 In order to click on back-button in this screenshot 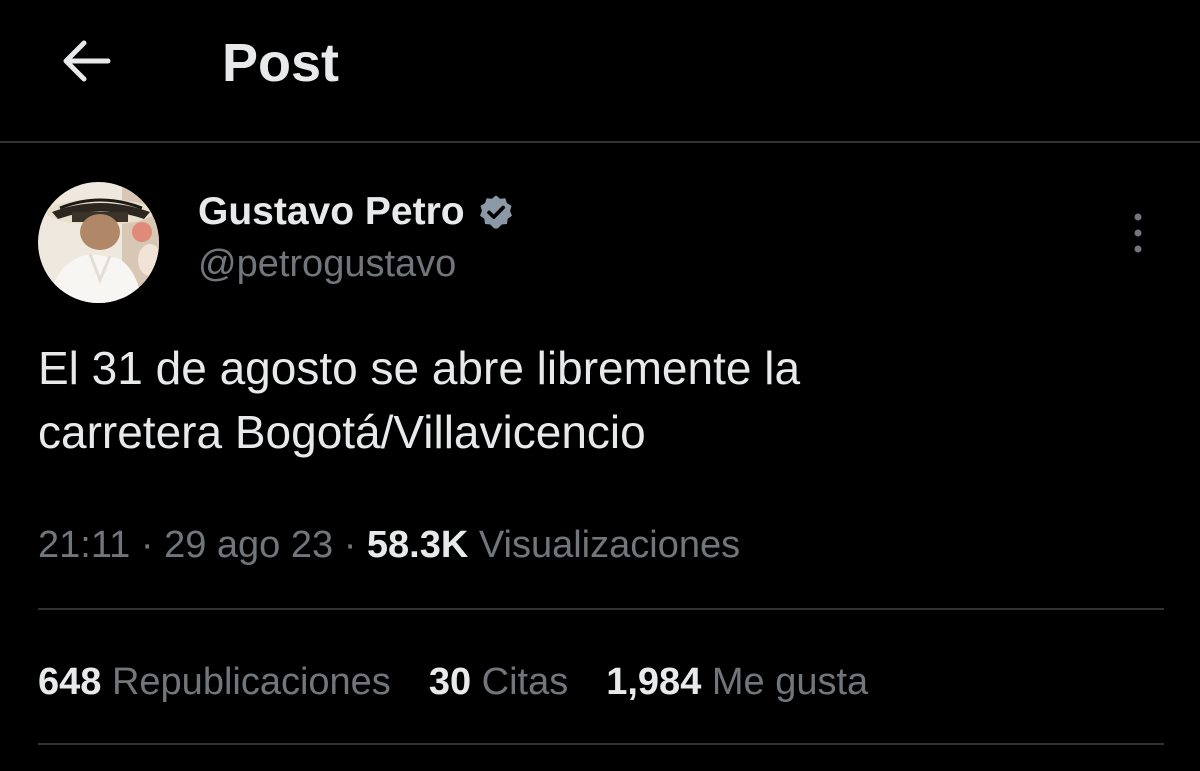, I will do `click(86, 61)`.